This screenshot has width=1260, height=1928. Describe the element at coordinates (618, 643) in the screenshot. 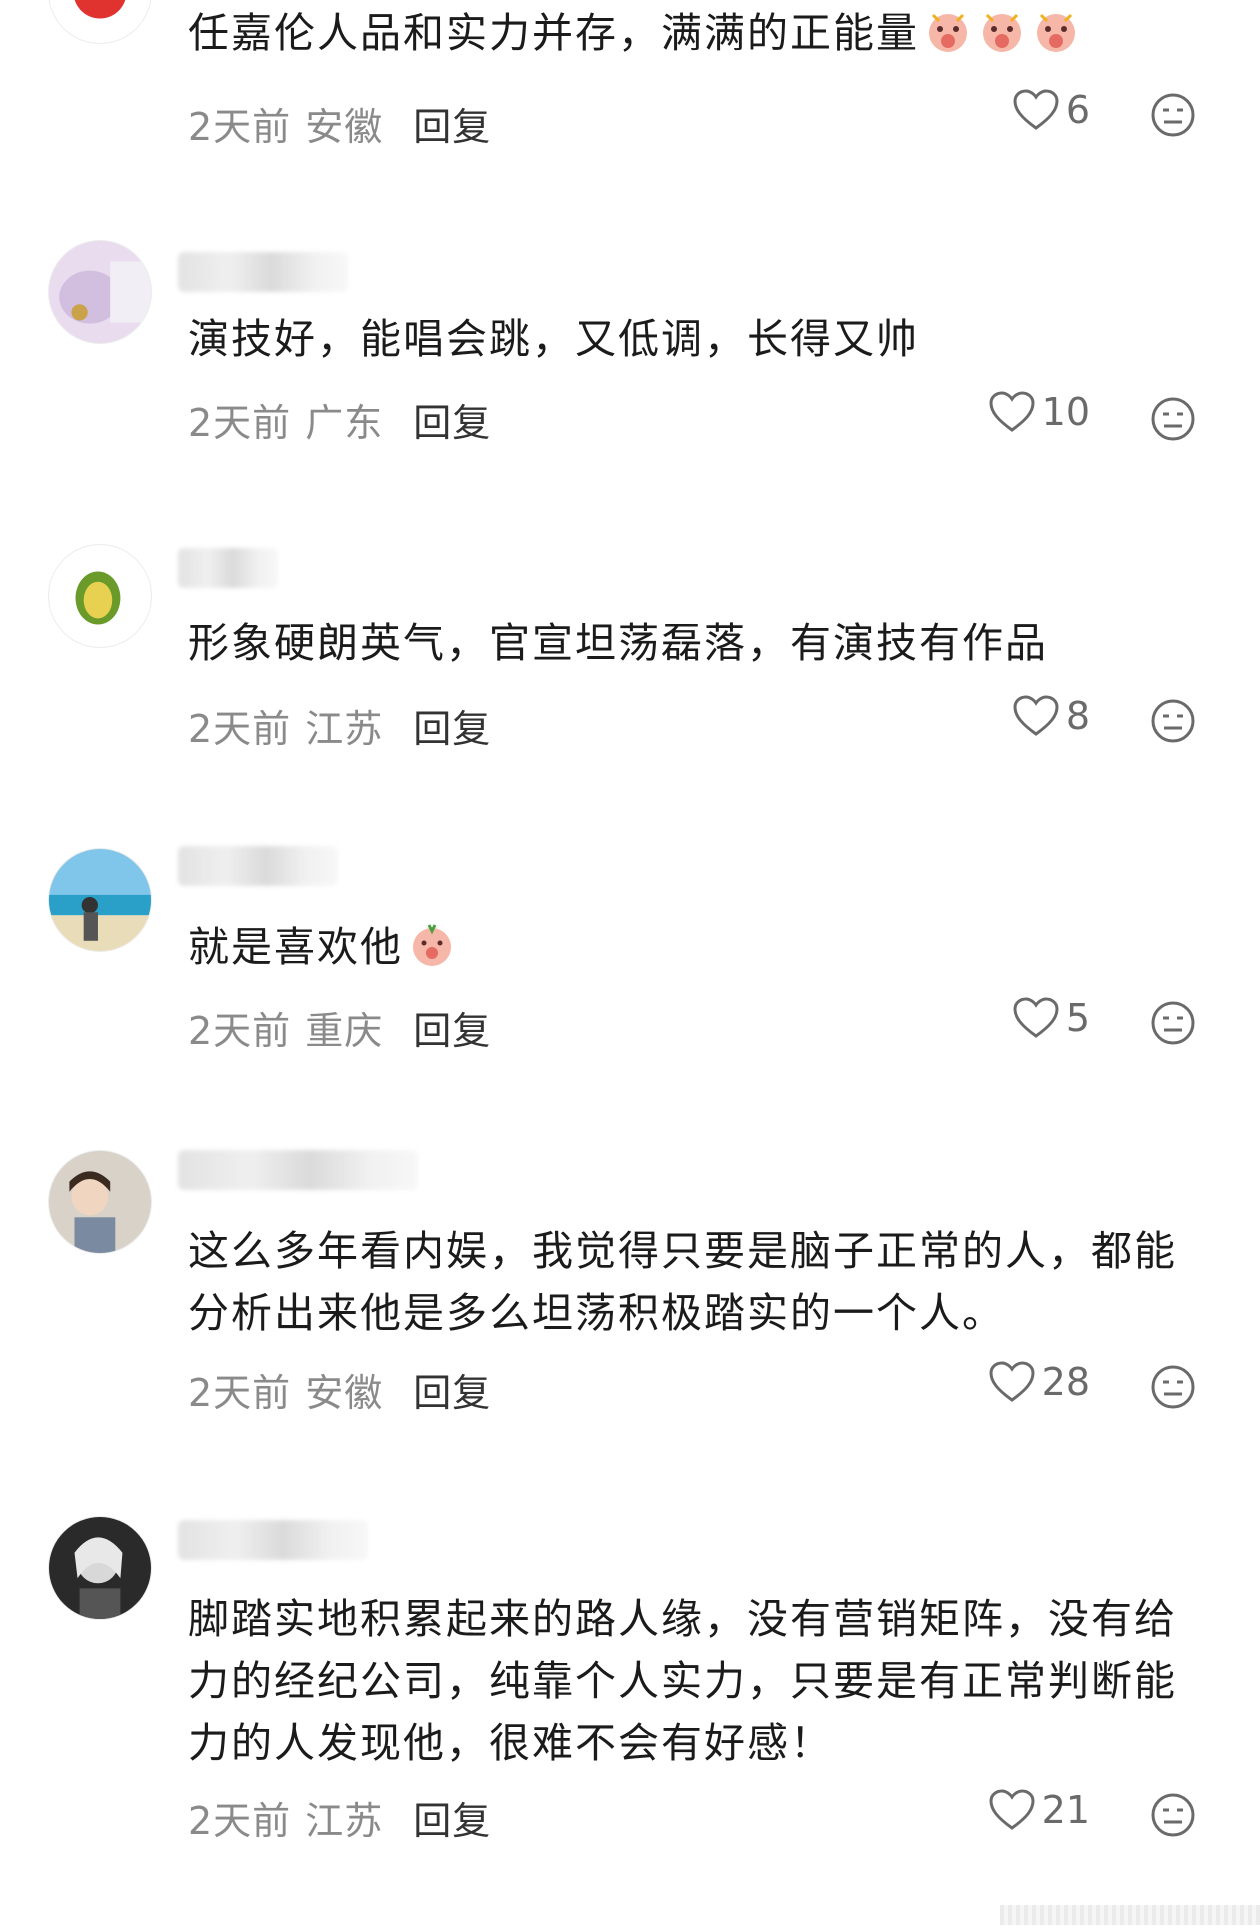

I see `comment-text: 形象硬朗英气，官宣坦荡磊落，有演技有作品` at that location.